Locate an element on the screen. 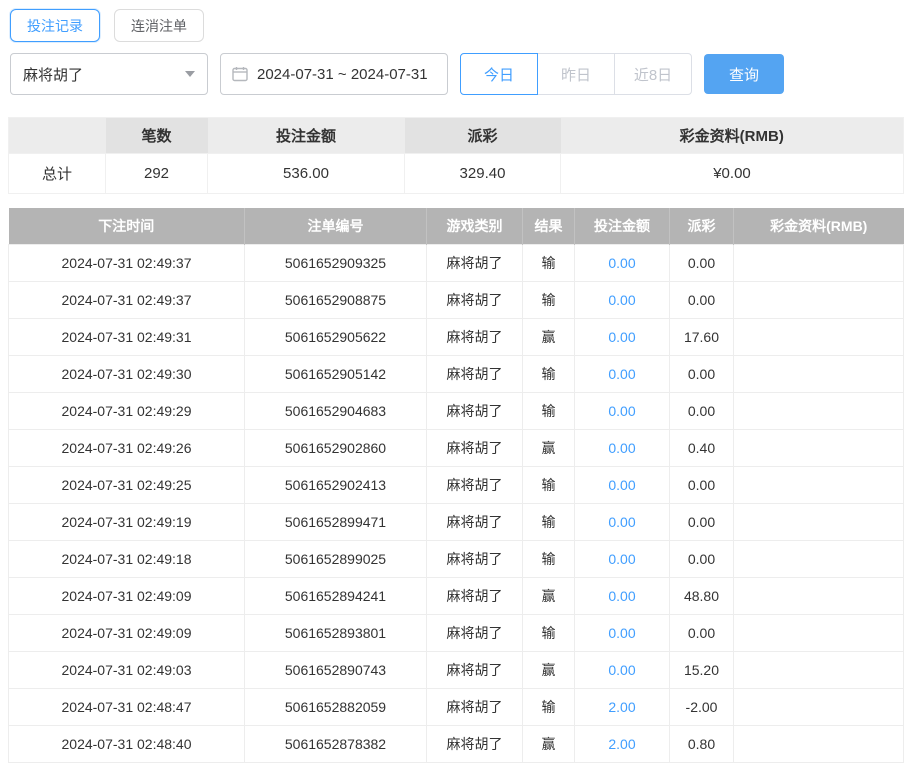 This screenshot has height=763, width=912. summary-row: 总计 292 536.00 329.40 ¥0.00 is located at coordinates (456, 173).